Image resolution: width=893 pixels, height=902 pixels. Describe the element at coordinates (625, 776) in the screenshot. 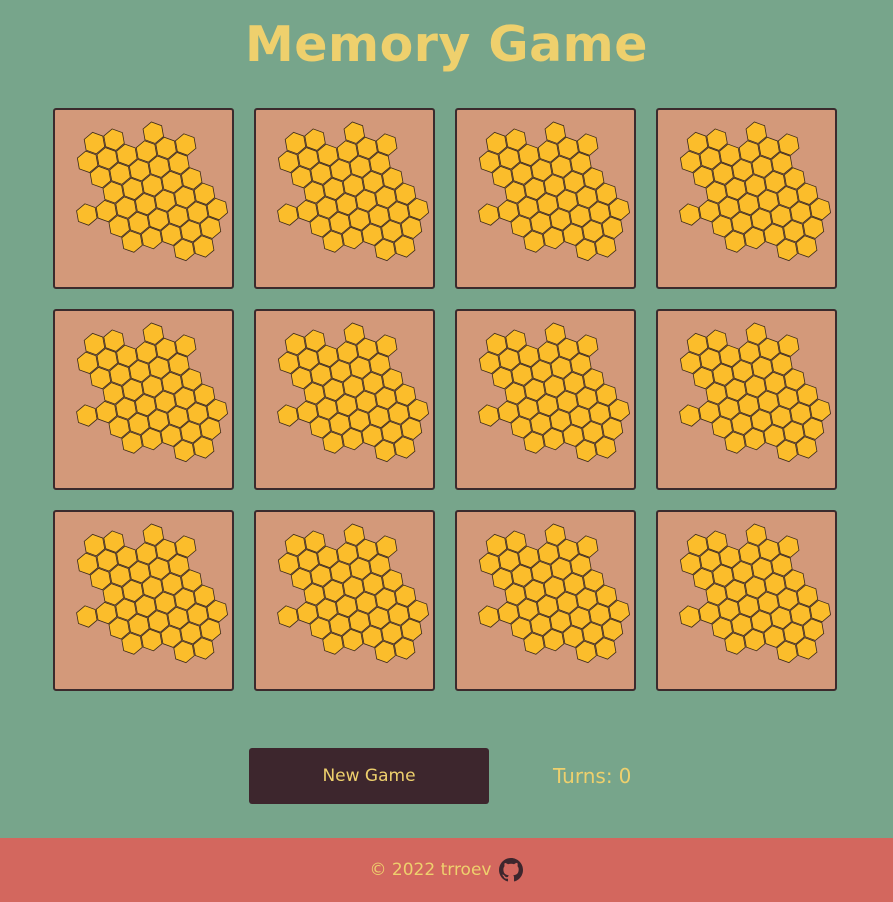

I see `turns-value: 0` at that location.